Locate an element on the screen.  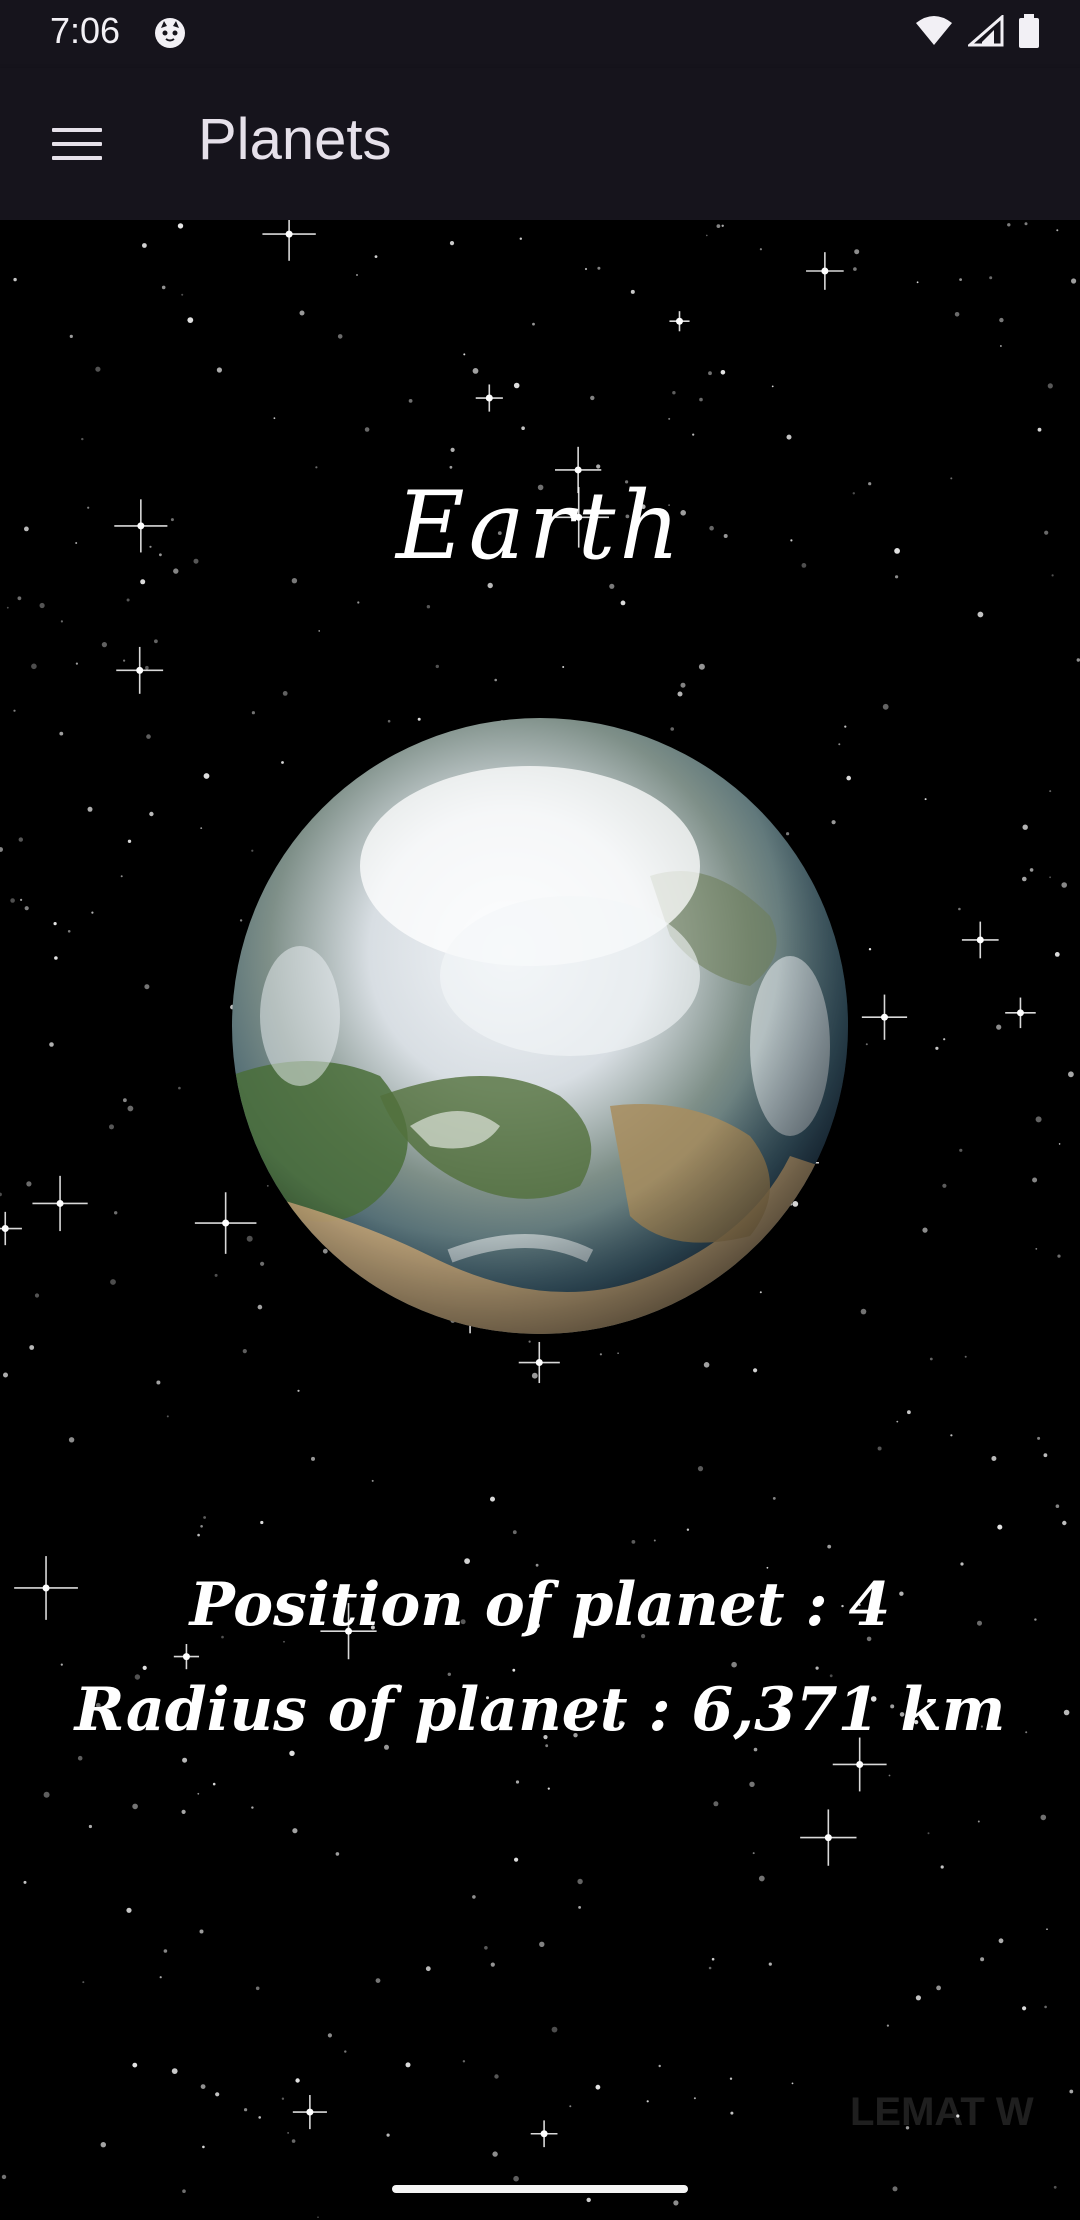
planet-position: Position of planet : 4 is located at coordinates (540, 1605).